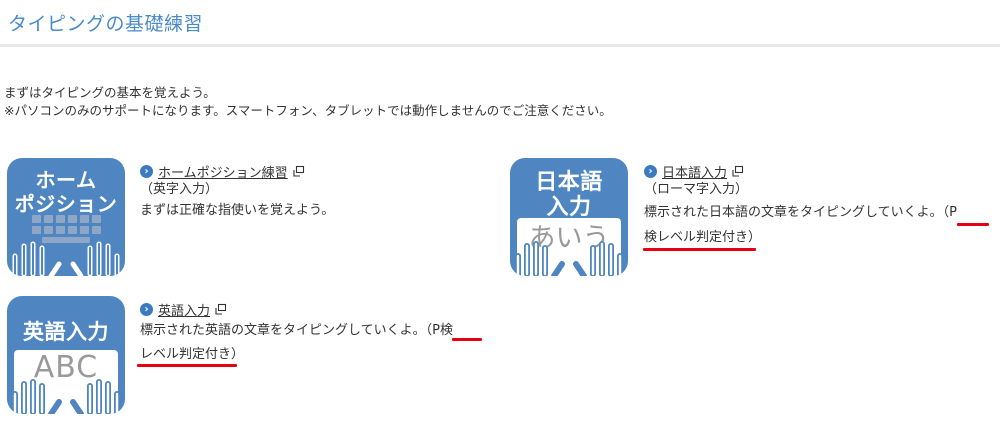  I want to click on japanese-input-description: 標示された日本語の文章をタイピングしていくよ。（P, so click(800, 213).